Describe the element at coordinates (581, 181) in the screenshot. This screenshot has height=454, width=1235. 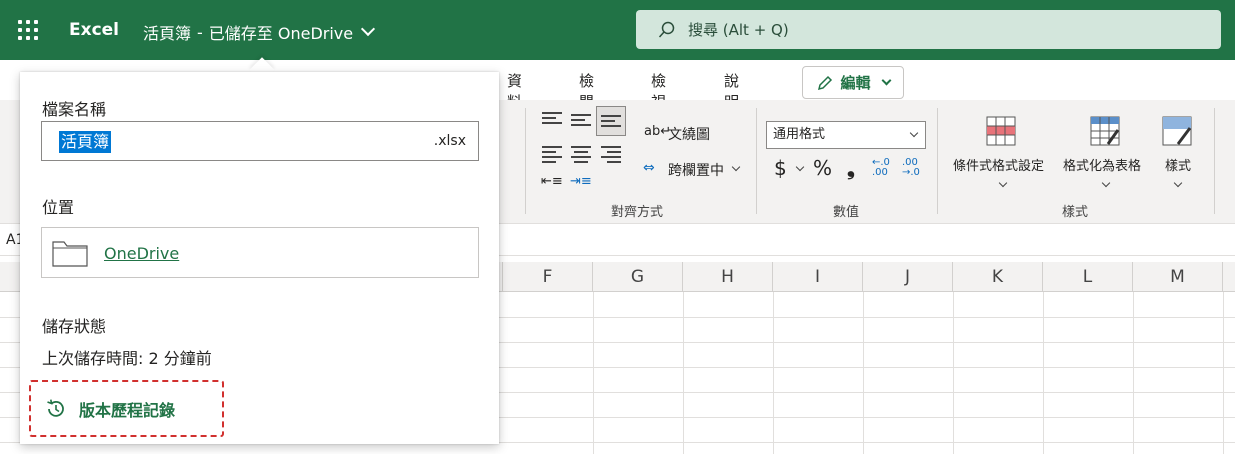
I see `increase-indent-icon: ⇥≡` at that location.